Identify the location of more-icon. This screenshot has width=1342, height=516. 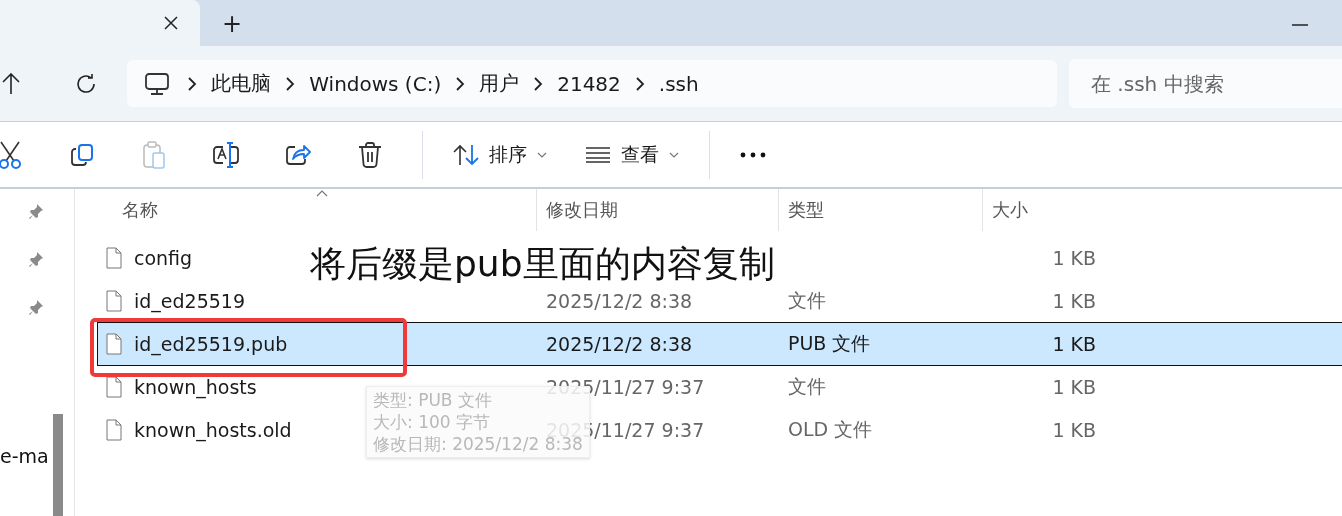
(753, 154).